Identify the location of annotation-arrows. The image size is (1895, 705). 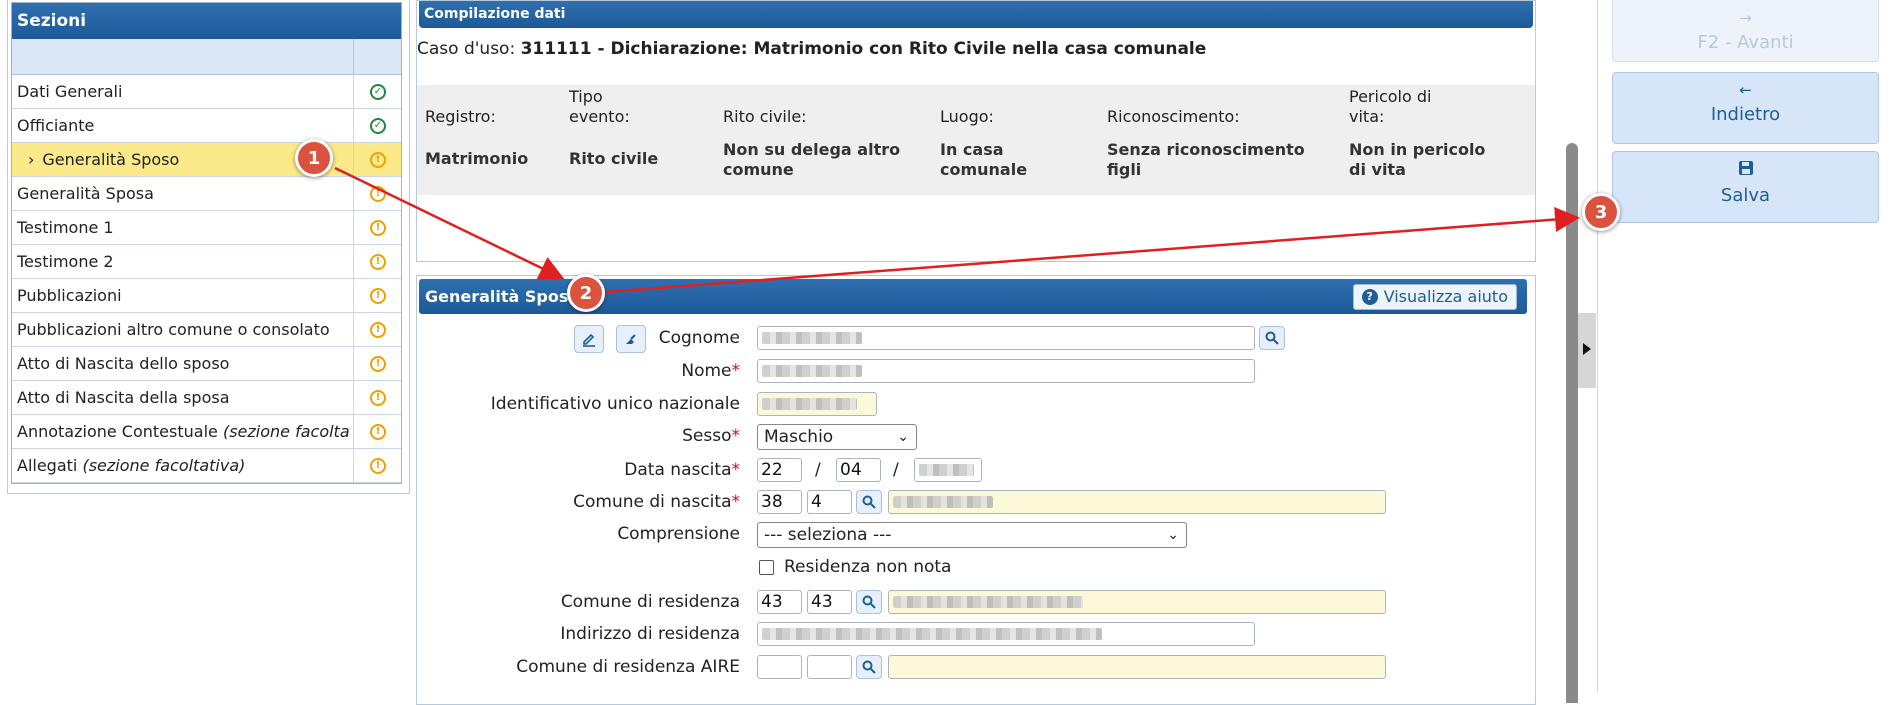
(957, 230).